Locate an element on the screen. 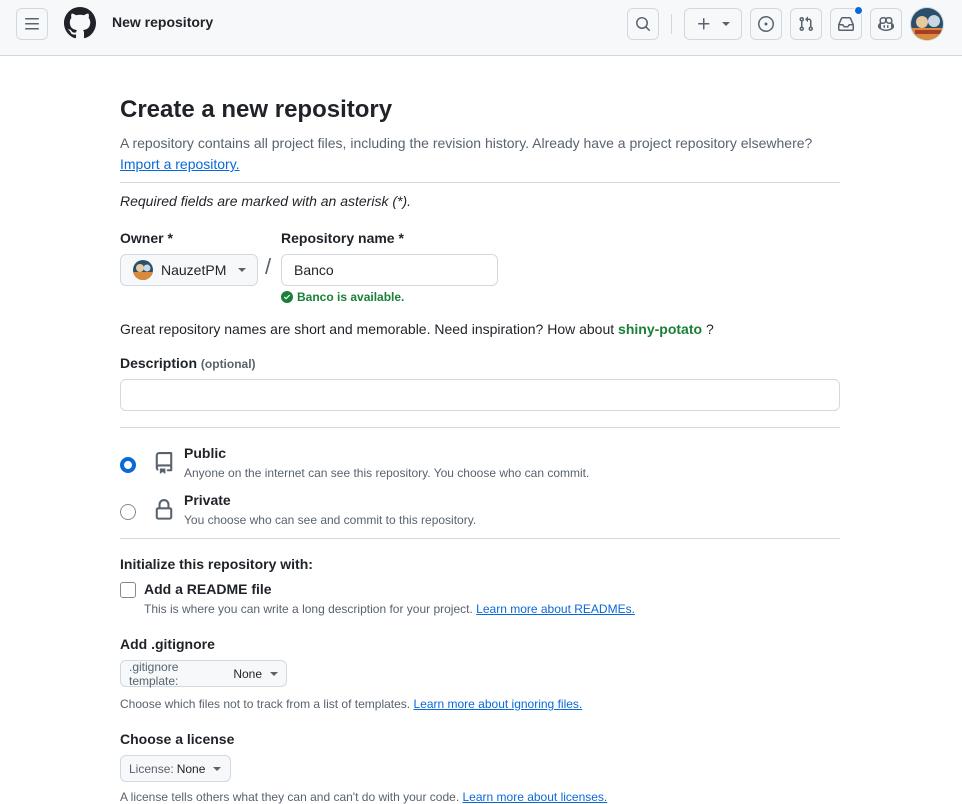  search-icon is located at coordinates (643, 24).